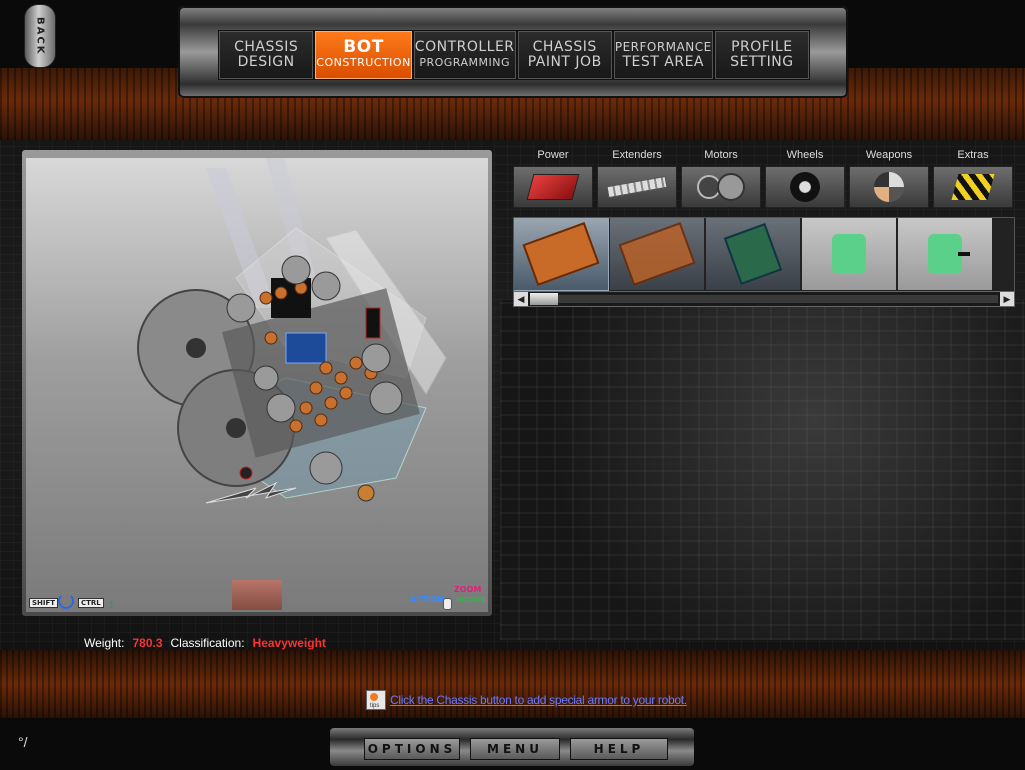  I want to click on control-hints: SHIFT CTRL ↕ ACTION ZOOM ROTATE, so click(257, 598).